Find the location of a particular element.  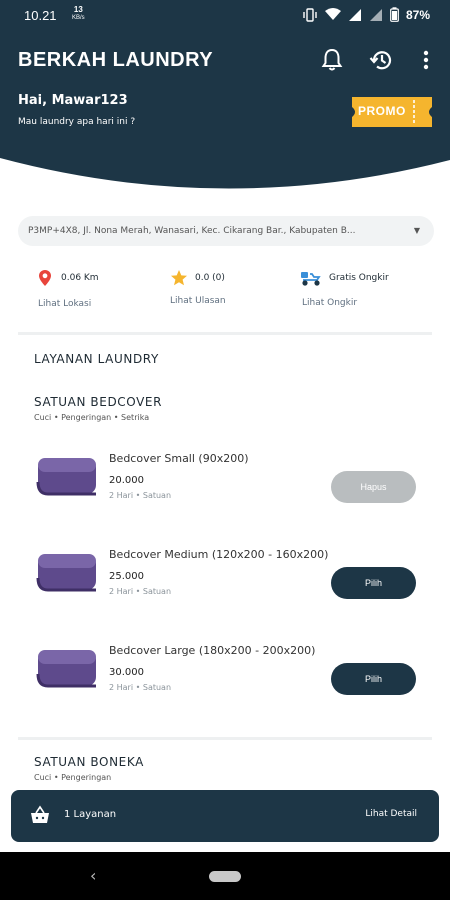

system-nav-bar: ‹ is located at coordinates (225, 876).